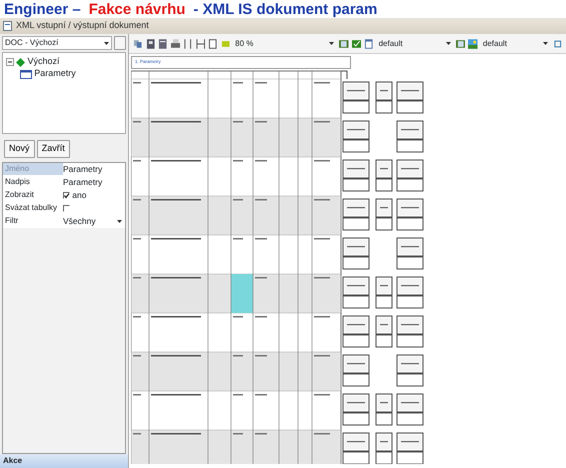  Describe the element at coordinates (285, 9) in the screenshot. I see `banner-text: - XML IS dokument param` at that location.